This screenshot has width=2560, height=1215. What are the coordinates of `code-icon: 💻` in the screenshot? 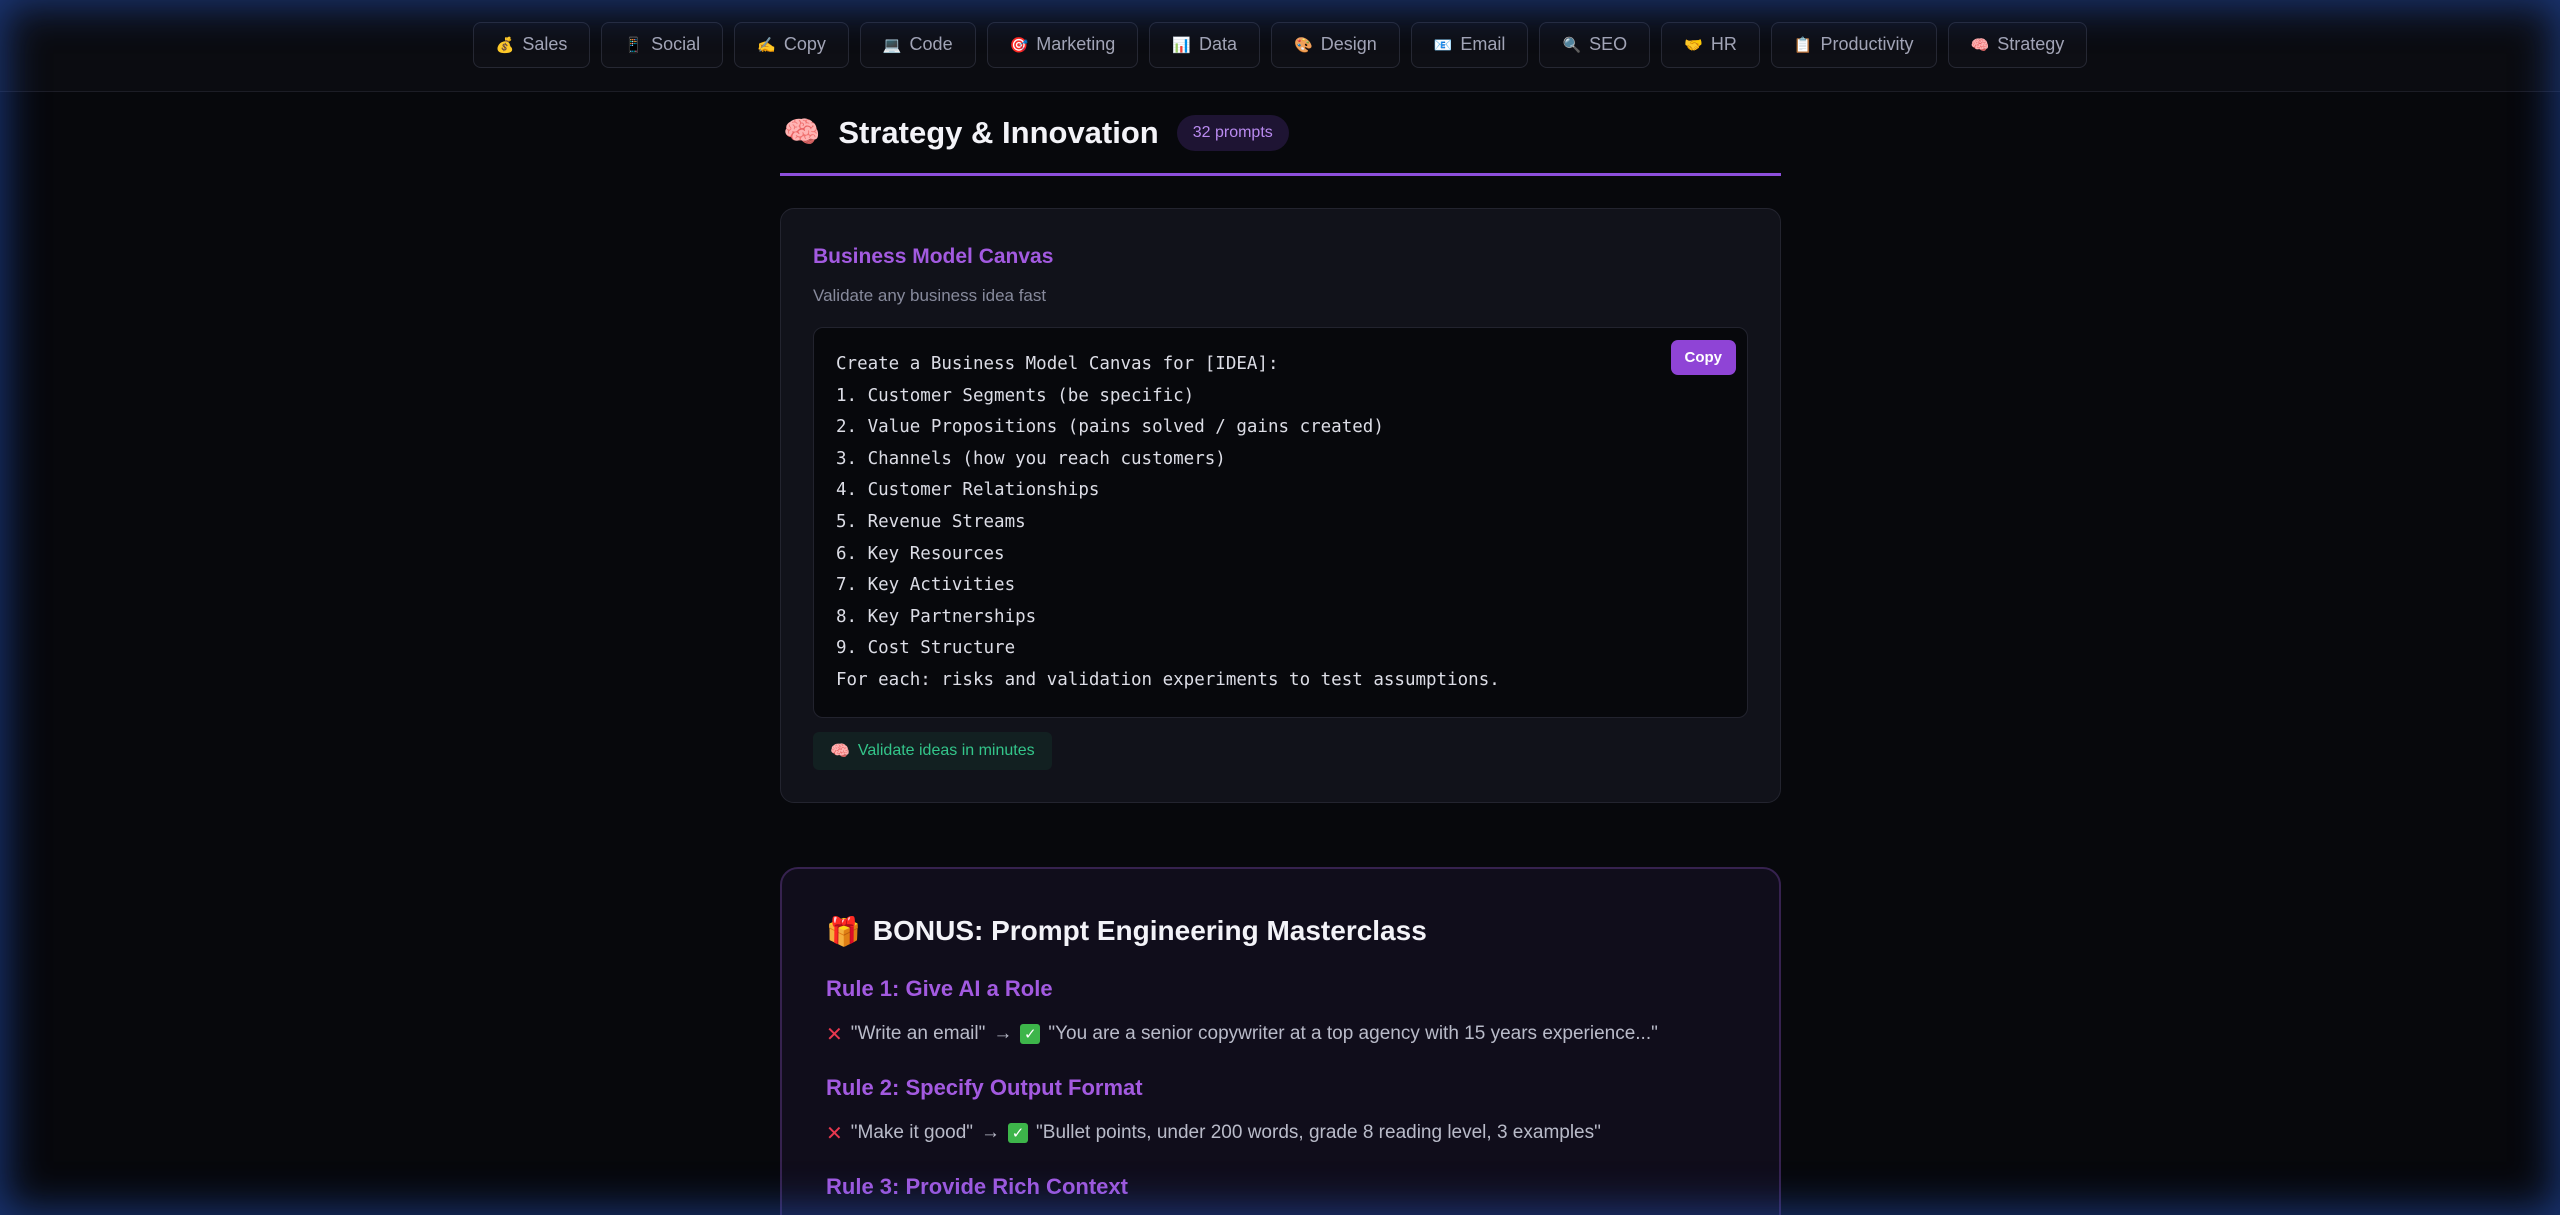 It's located at (892, 45).